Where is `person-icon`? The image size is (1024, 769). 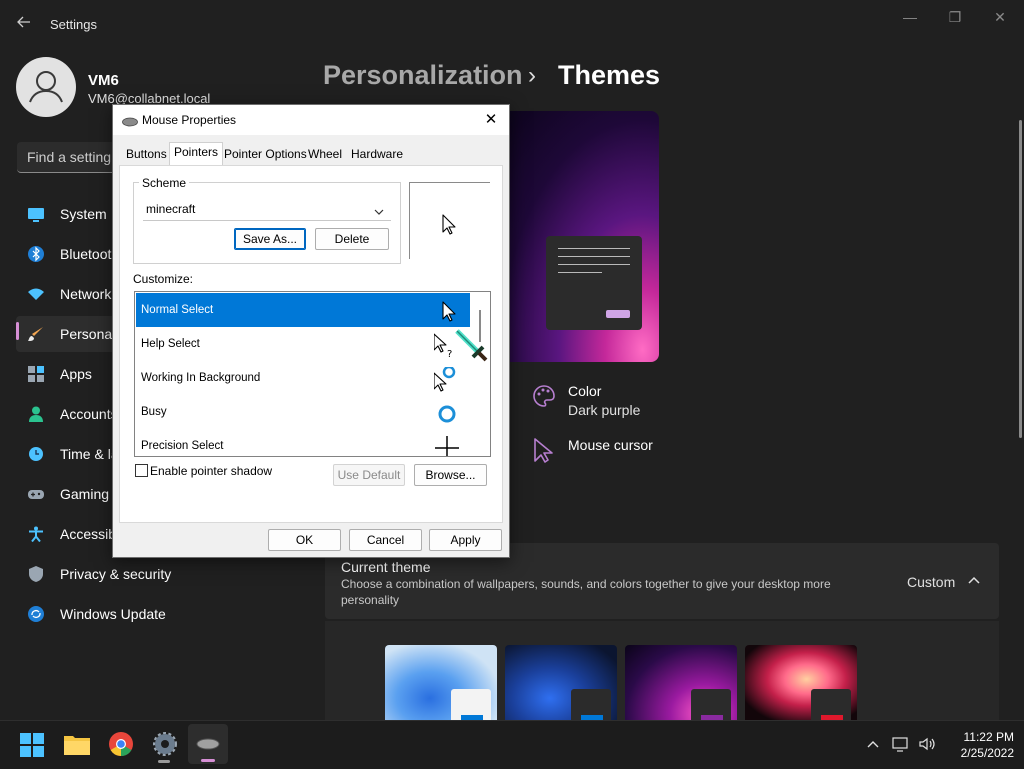 person-icon is located at coordinates (36, 414).